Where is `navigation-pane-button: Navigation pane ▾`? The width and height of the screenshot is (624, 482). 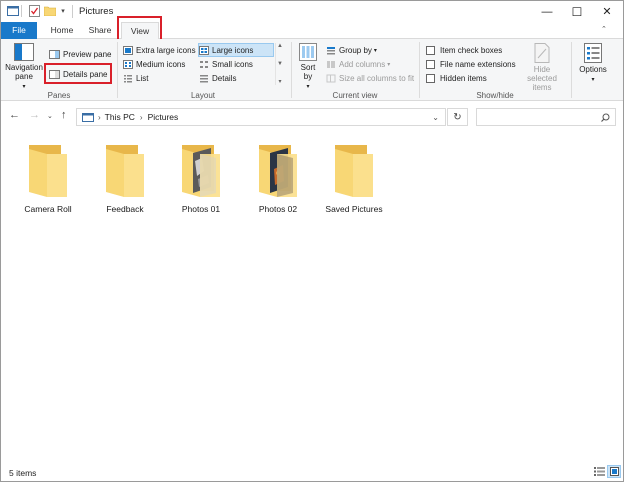
navigation-pane-button: Navigation pane ▾ is located at coordinates (24, 67).